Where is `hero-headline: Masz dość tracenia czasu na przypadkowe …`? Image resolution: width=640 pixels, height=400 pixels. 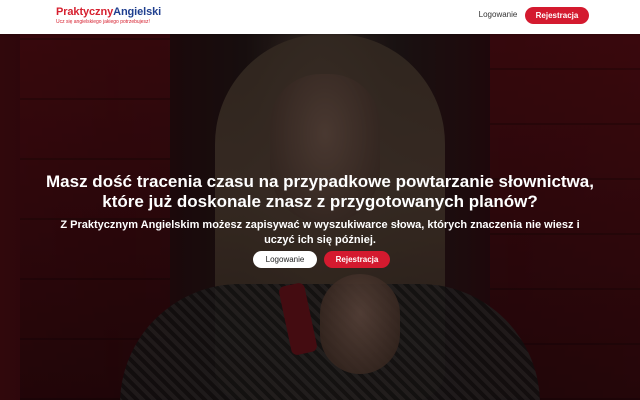
hero-headline: Masz dość tracenia czasu na przypadkowe … is located at coordinates (320, 191).